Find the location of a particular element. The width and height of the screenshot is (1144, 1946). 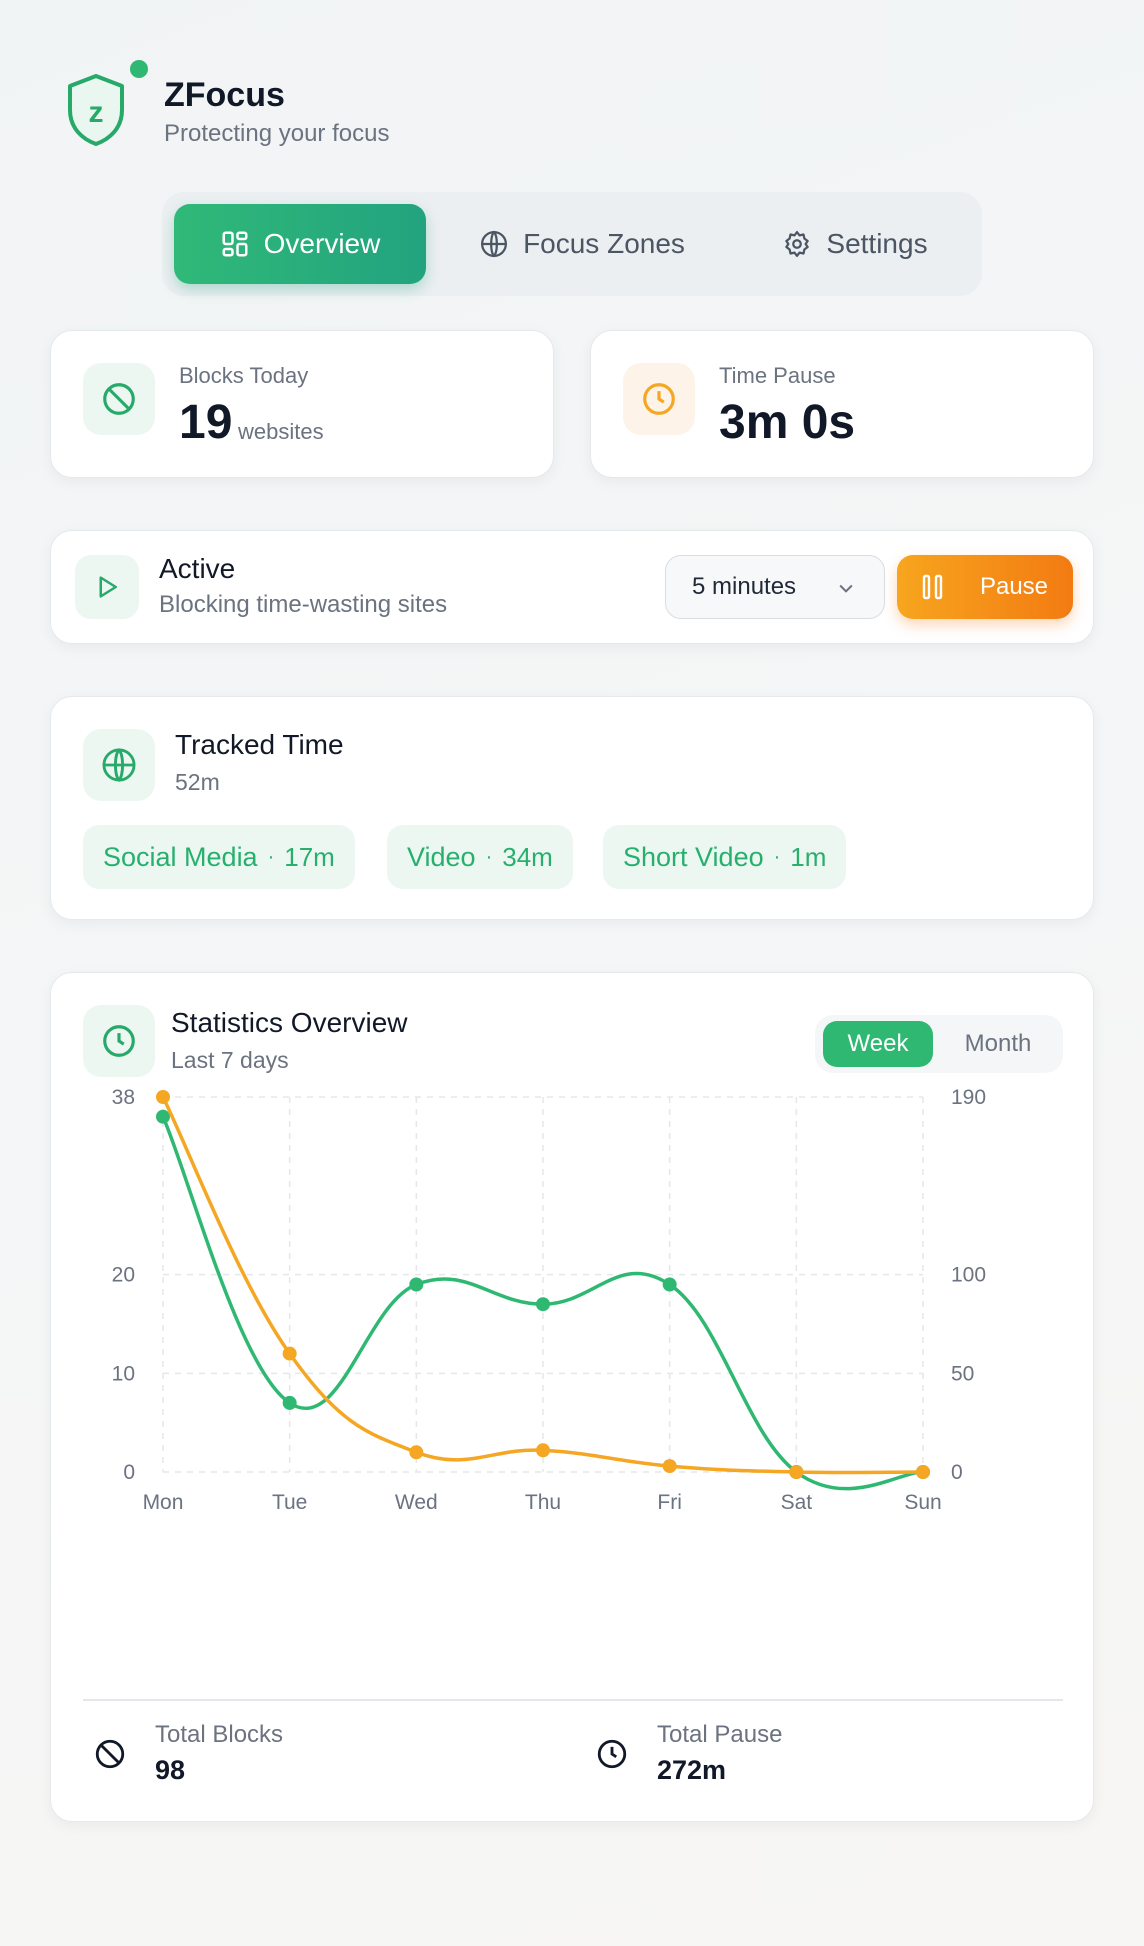

y-right-tick-label: 50 is located at coordinates (962, 1373).